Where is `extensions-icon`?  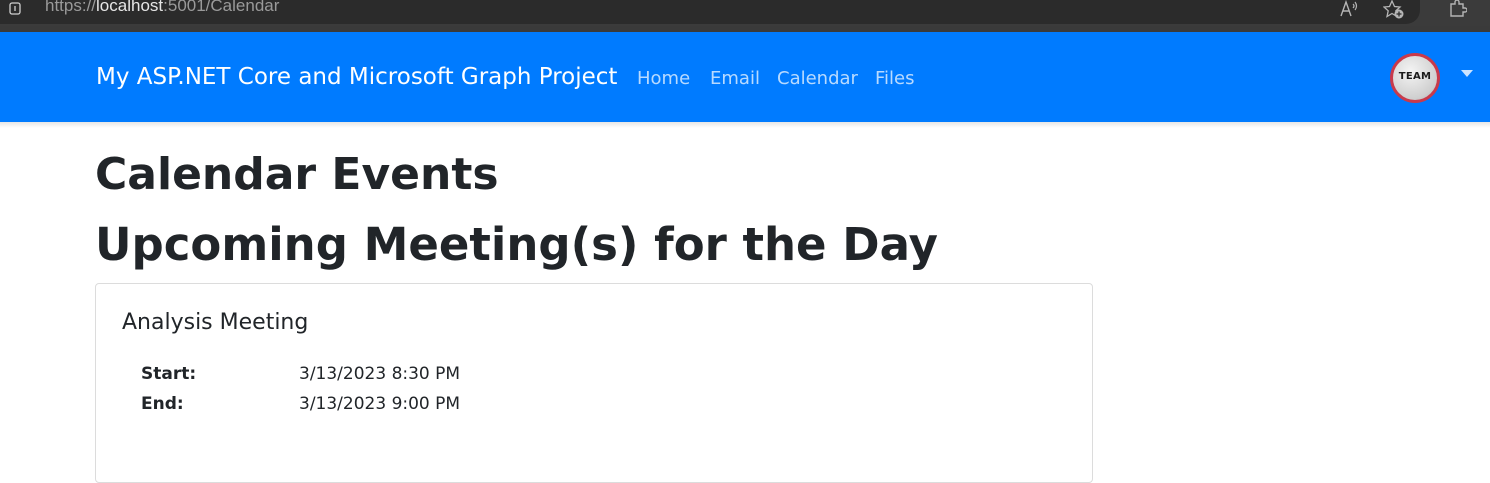 extensions-icon is located at coordinates (1457, 9).